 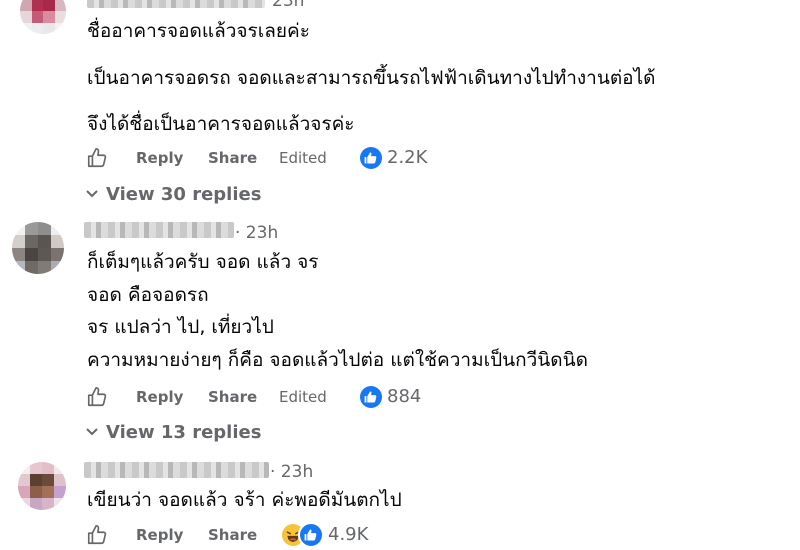 I want to click on avatar, so click(x=42, y=486).